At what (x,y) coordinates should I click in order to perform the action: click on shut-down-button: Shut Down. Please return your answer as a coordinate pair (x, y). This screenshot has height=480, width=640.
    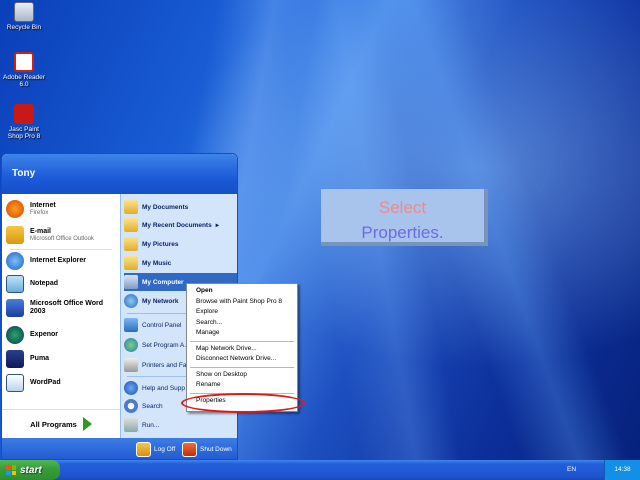
    Looking at the image, I should click on (207, 449).